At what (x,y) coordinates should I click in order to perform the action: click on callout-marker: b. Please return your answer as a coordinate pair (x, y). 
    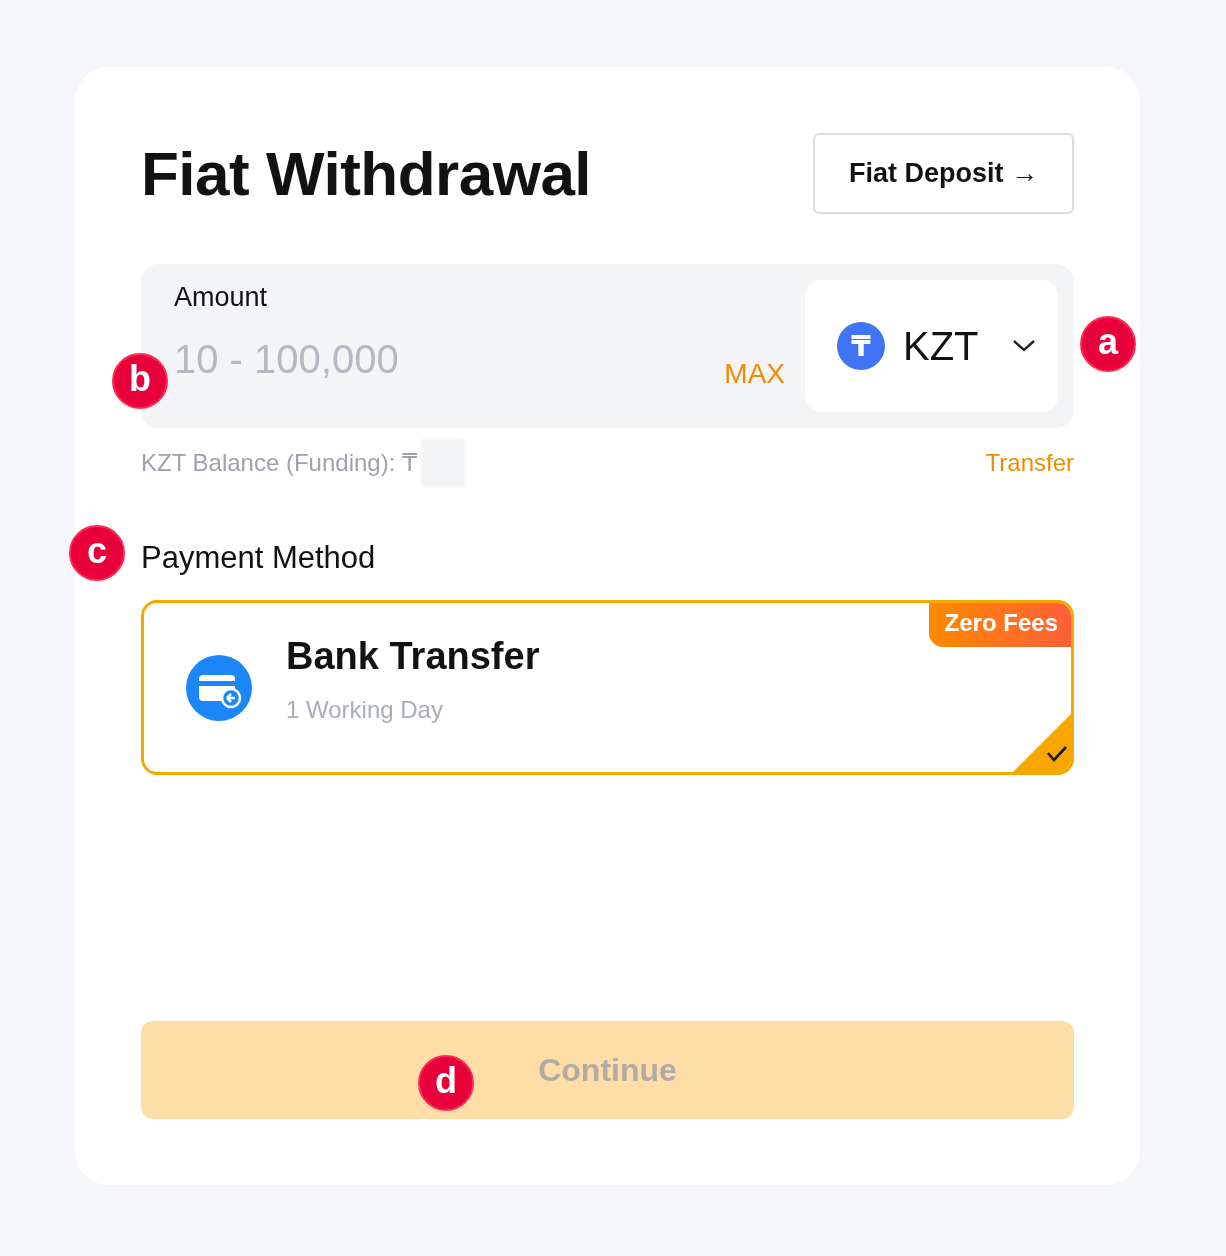
    Looking at the image, I should click on (140, 381).